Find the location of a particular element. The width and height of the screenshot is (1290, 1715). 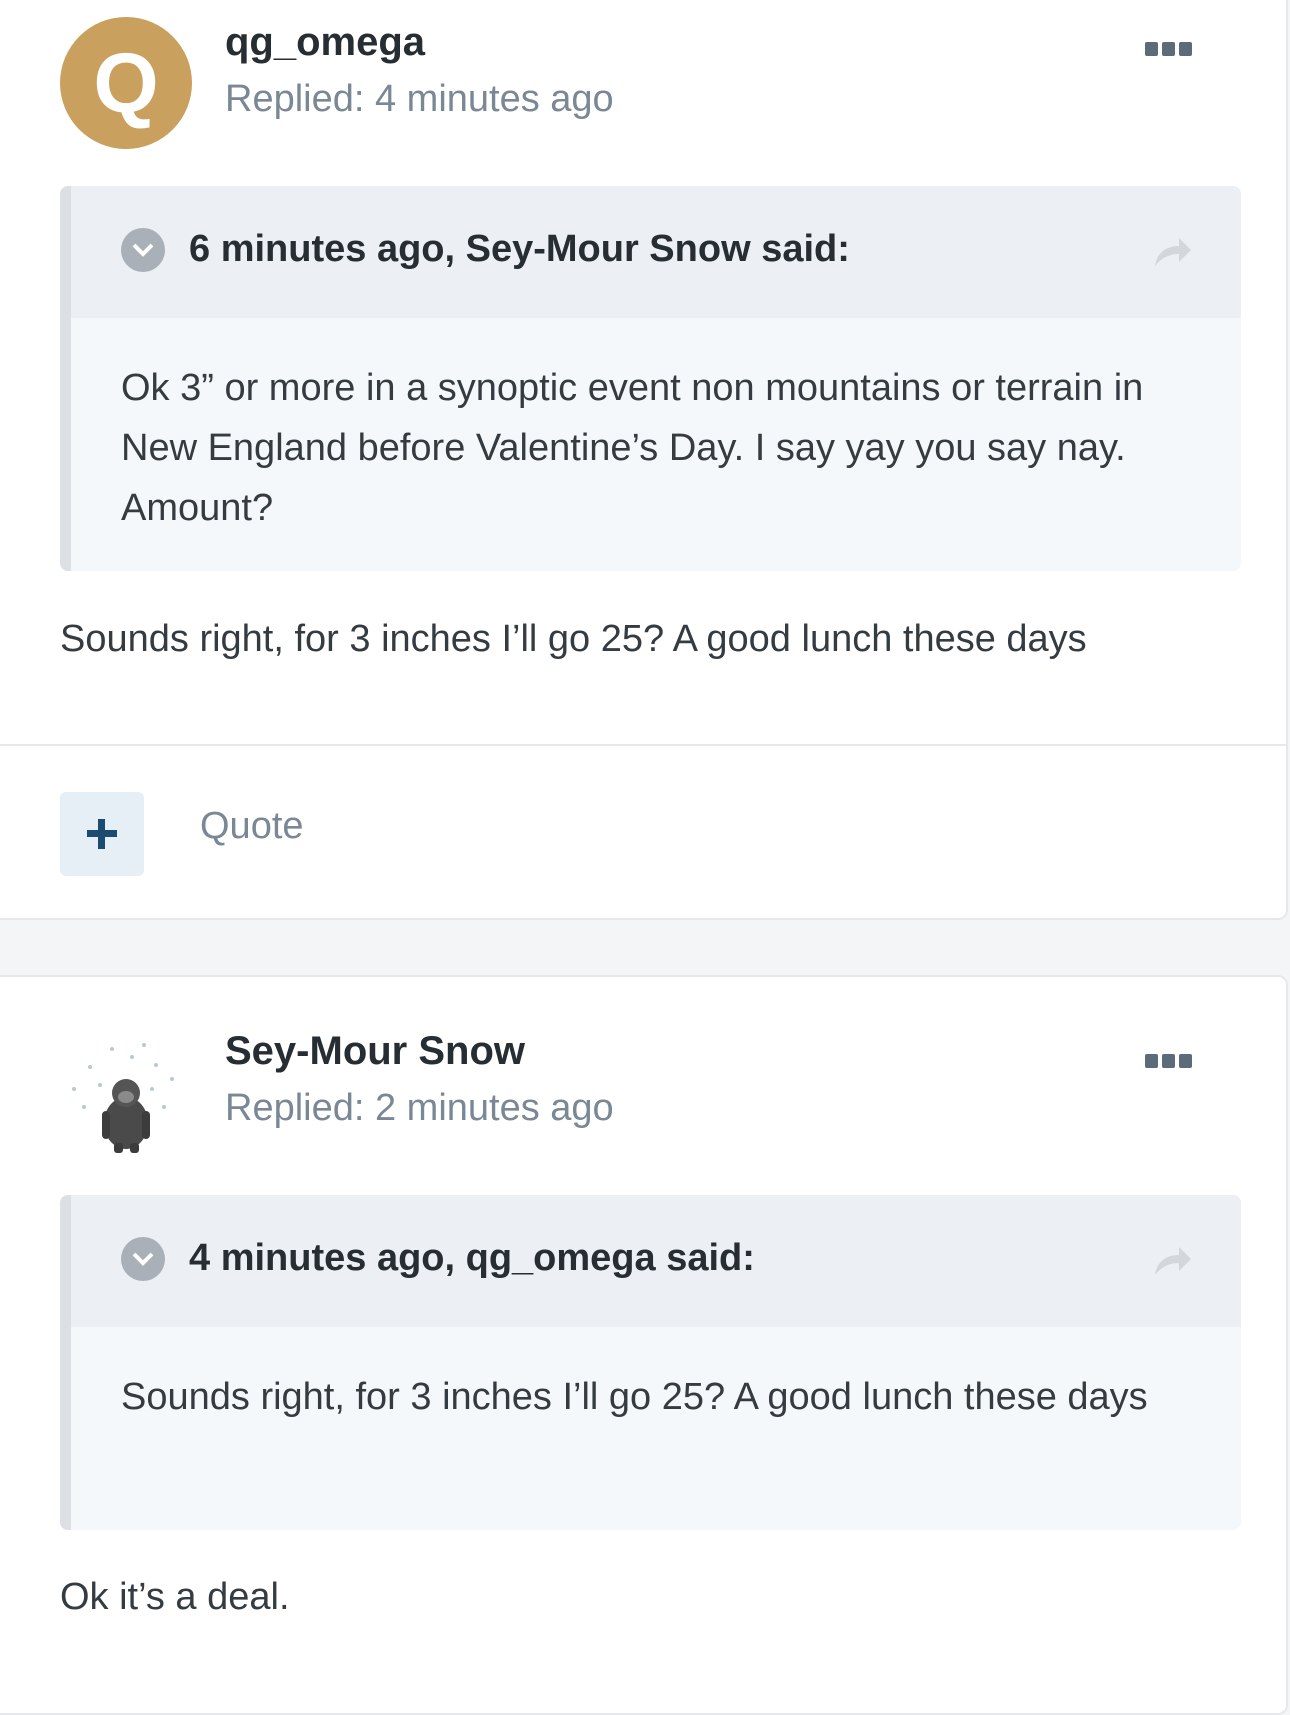

post-body: Ok it’s a deal. is located at coordinates (175, 1597).